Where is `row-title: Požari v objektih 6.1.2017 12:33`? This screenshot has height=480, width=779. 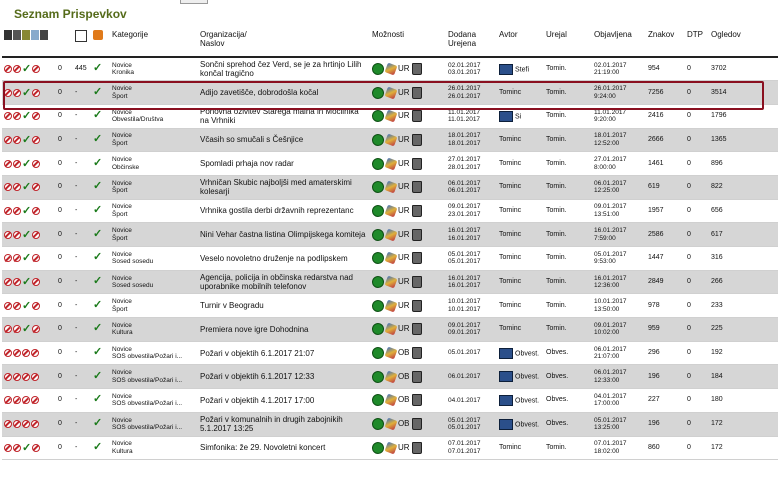 row-title: Požari v objektih 6.1.2017 12:33 is located at coordinates (284, 377).